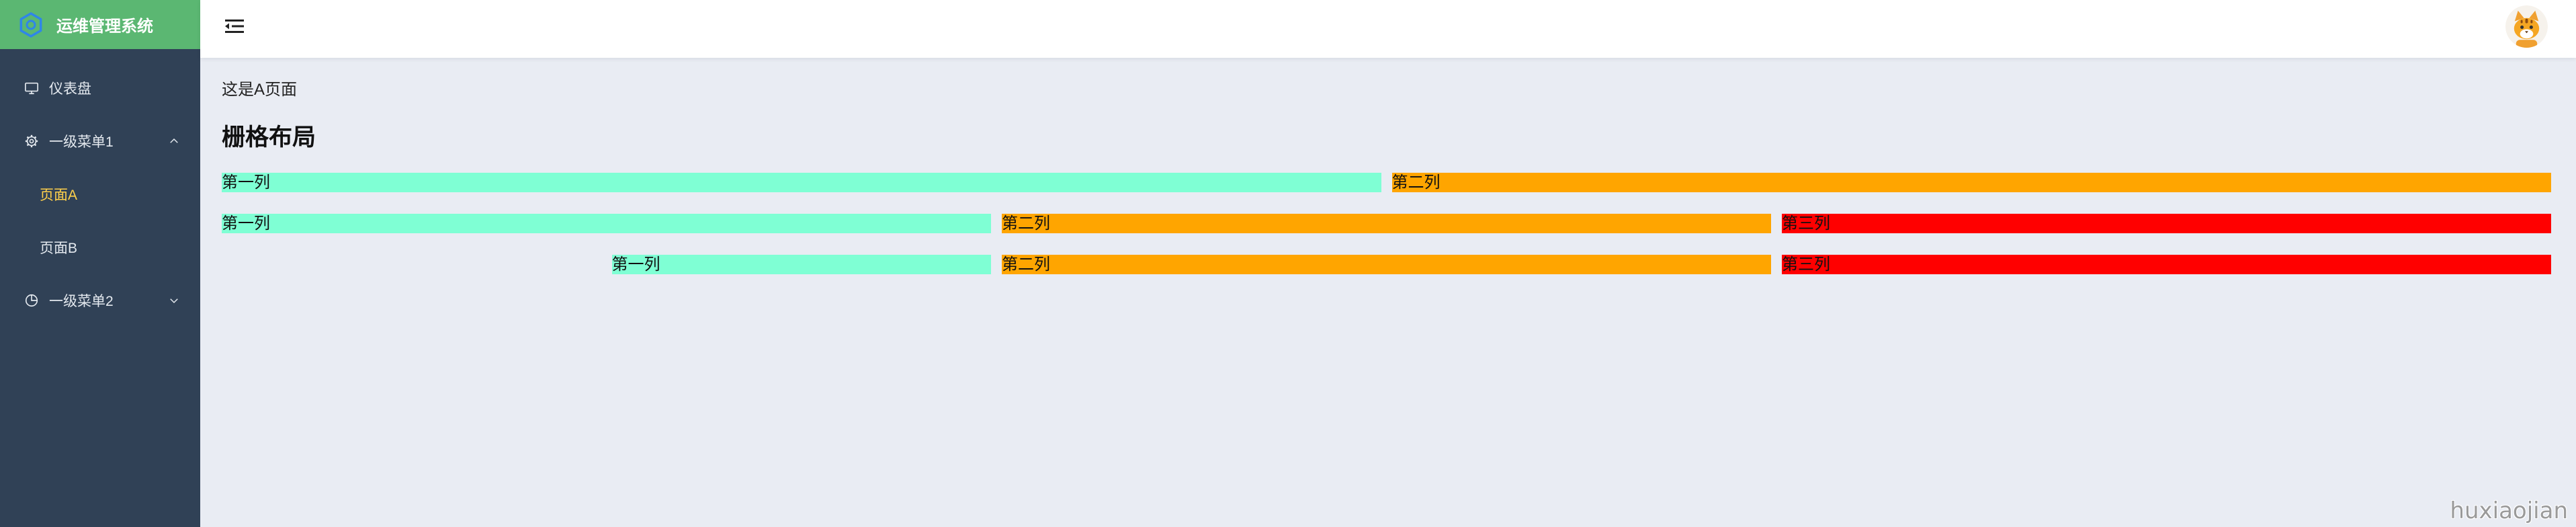 Image resolution: width=2576 pixels, height=527 pixels. What do you see at coordinates (31, 141) in the screenshot?
I see `setting-icon` at bounding box center [31, 141].